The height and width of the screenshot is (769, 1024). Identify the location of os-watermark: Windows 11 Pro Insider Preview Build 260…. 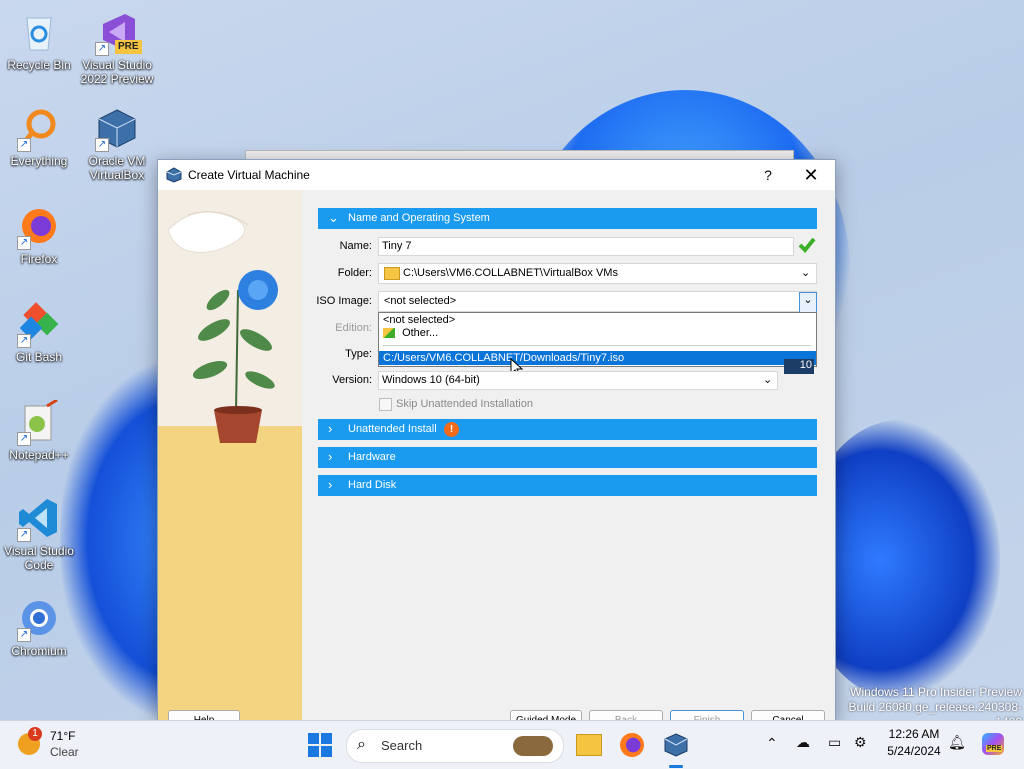
(928, 702).